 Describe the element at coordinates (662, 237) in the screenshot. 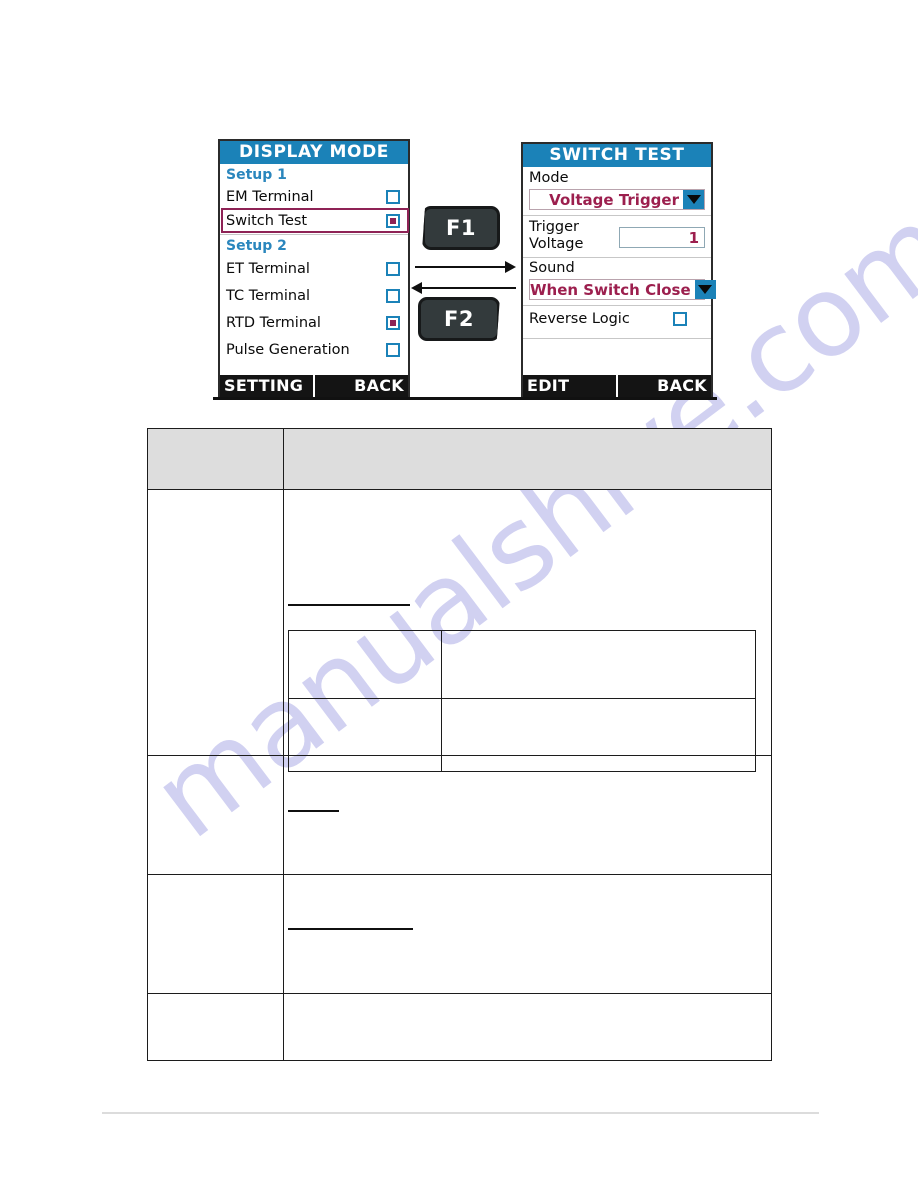

I see `trigger-voltage-input: 1` at that location.